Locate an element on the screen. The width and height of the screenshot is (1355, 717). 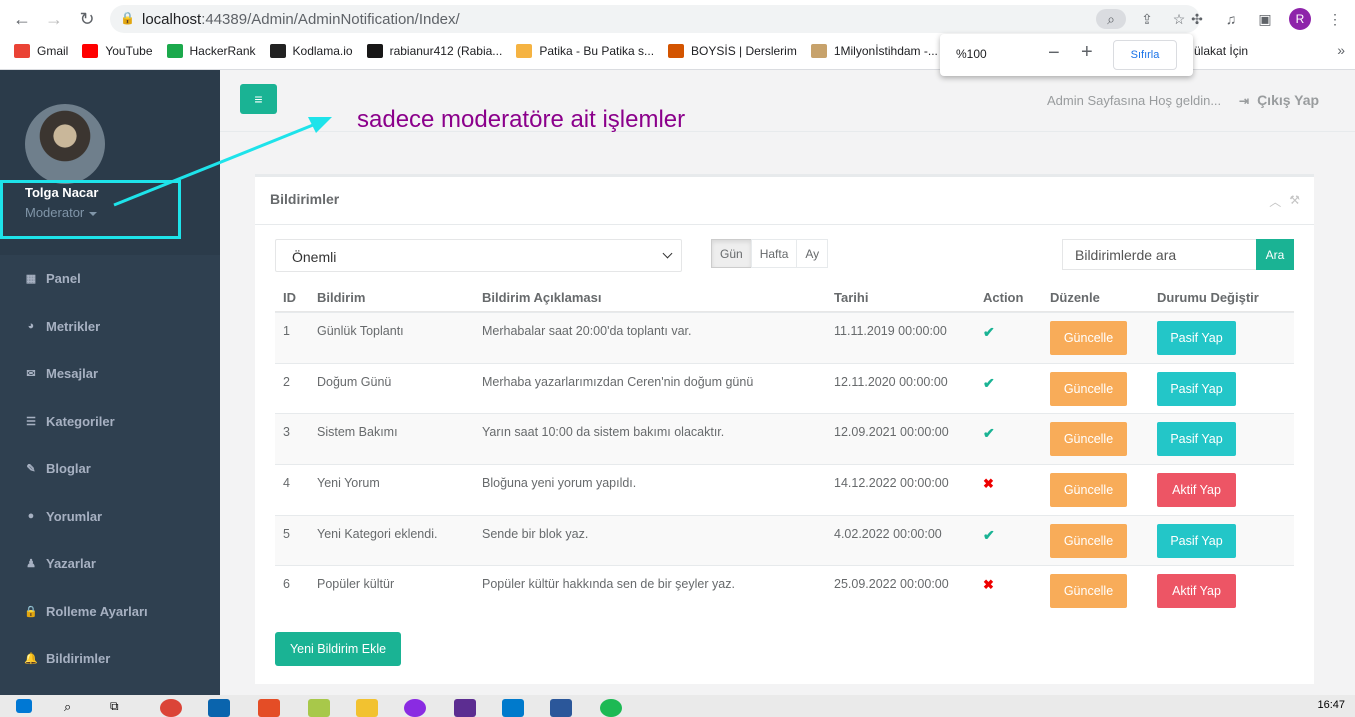
zoom-icon: ⌕ is located at coordinates (1111, 19).